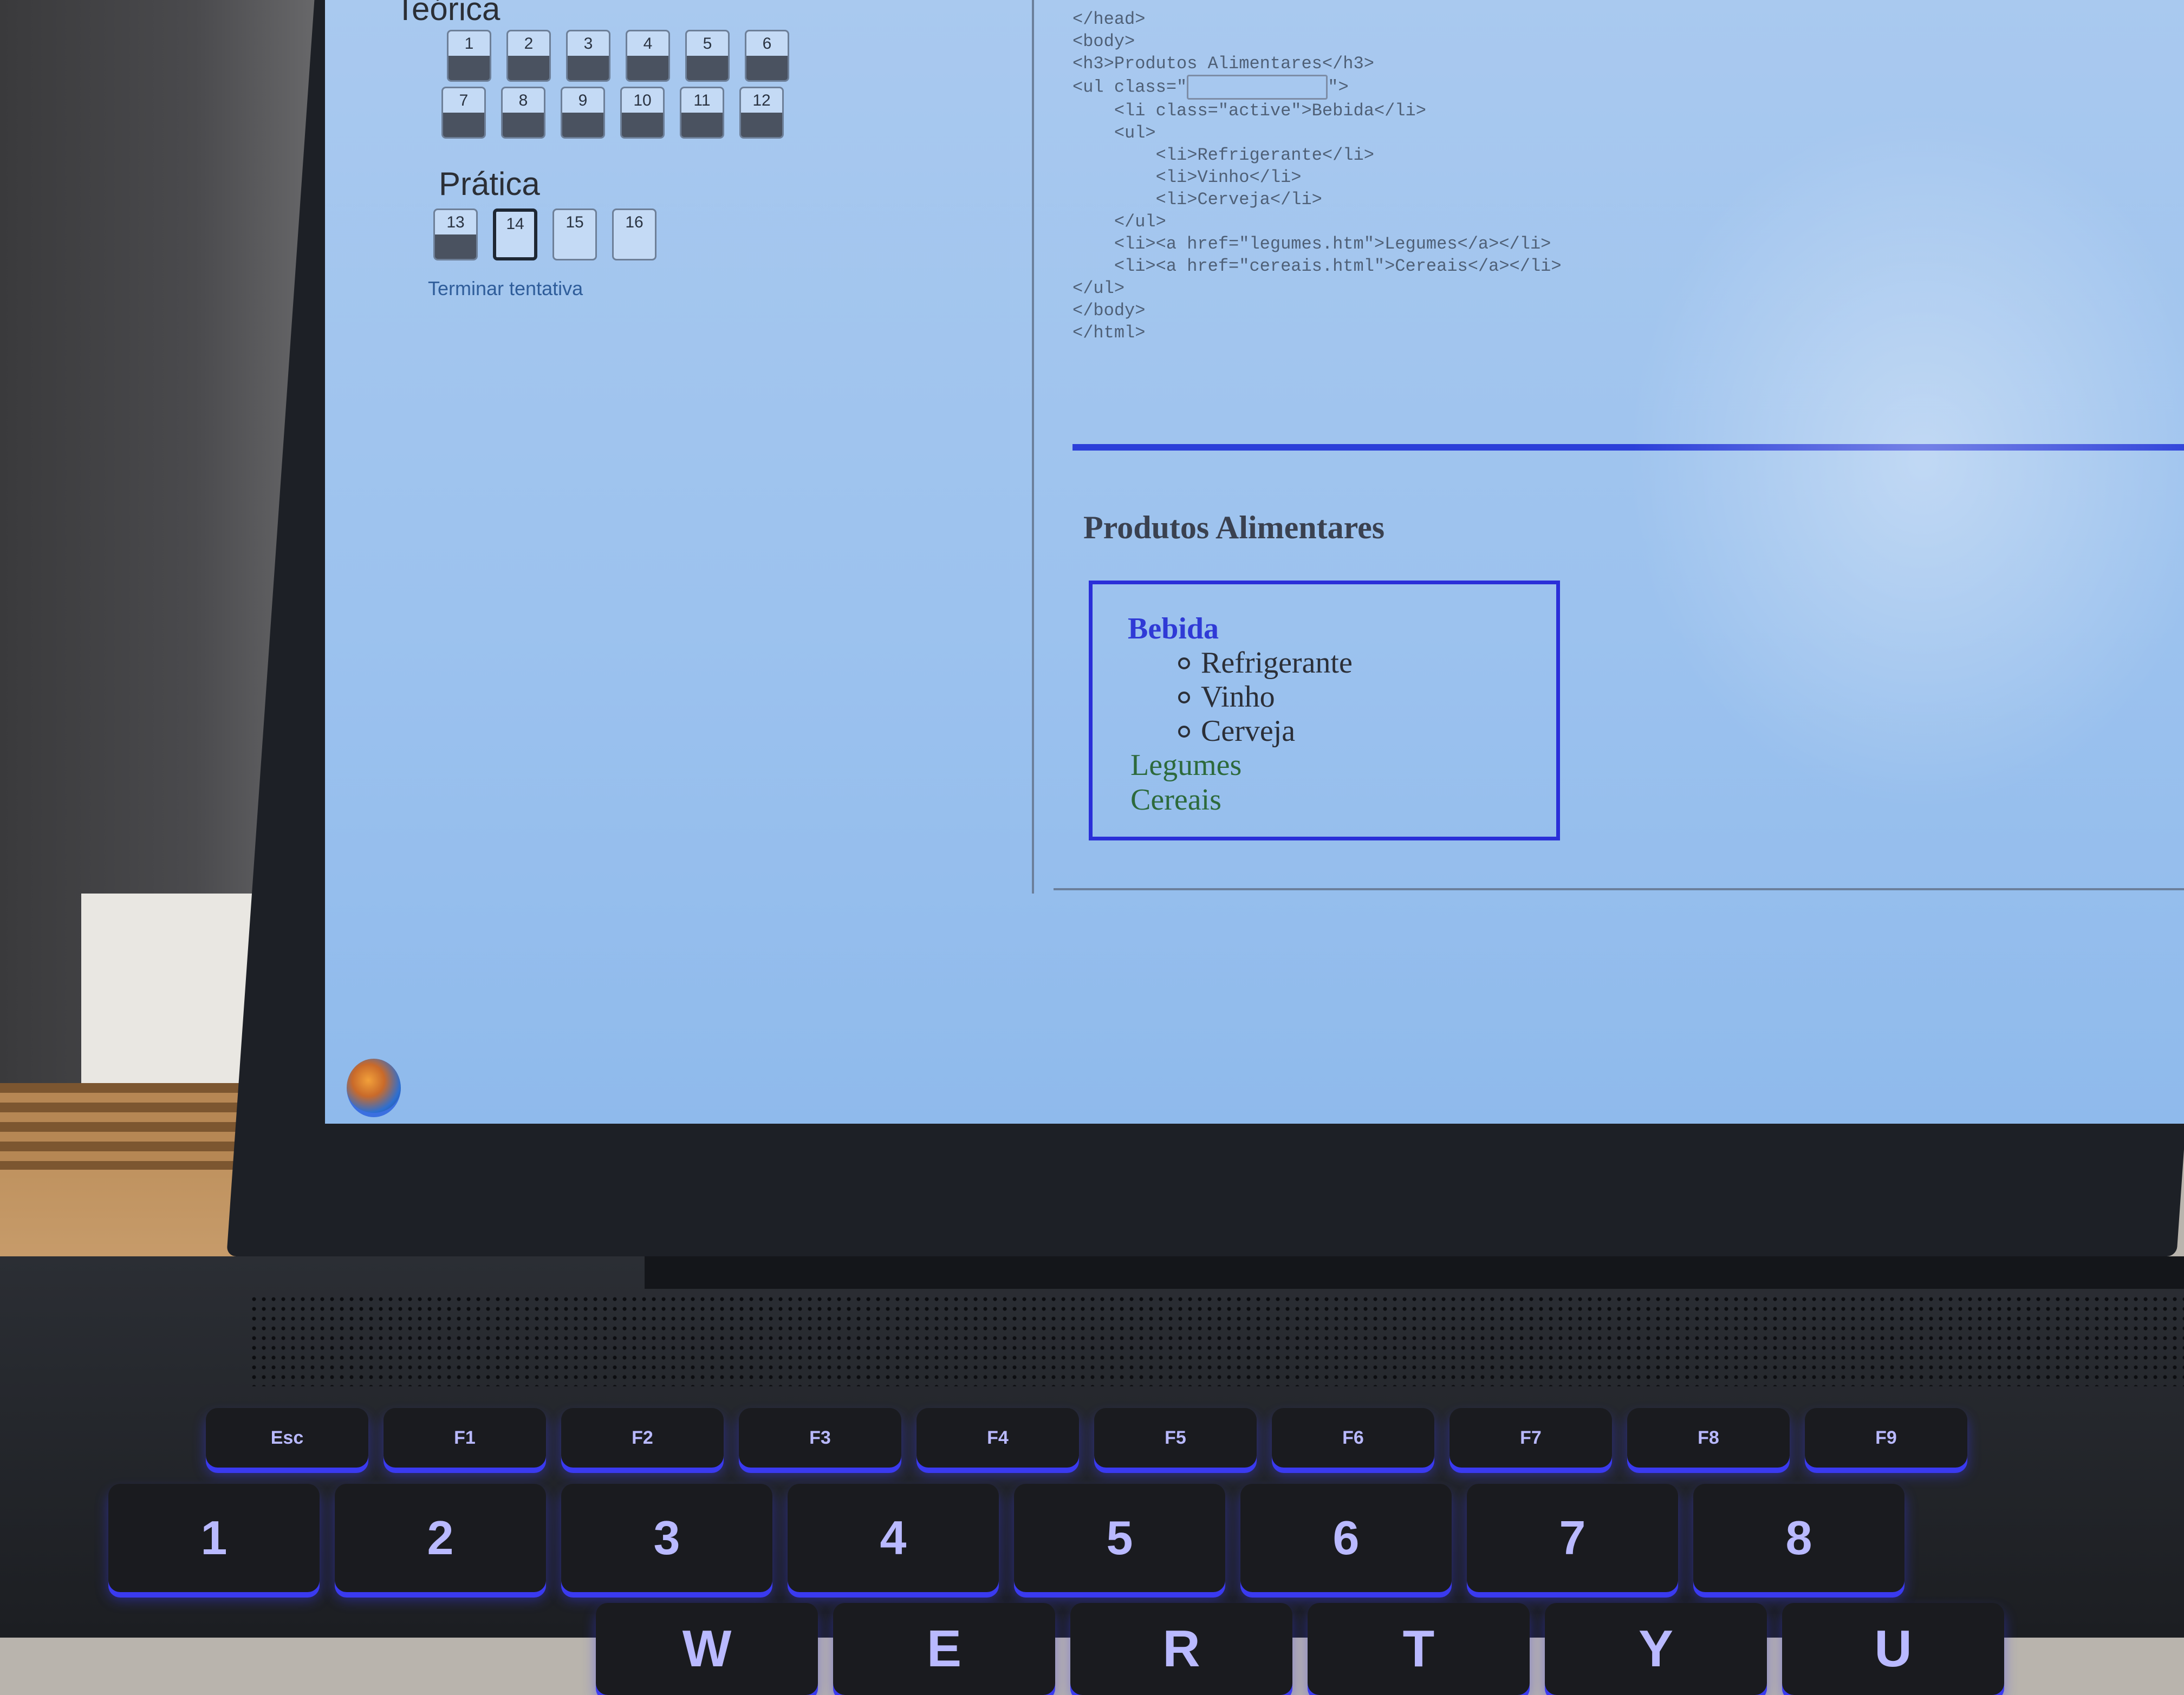 This screenshot has height=1695, width=2184. What do you see at coordinates (1893, 1649) in the screenshot?
I see `key-u: U` at bounding box center [1893, 1649].